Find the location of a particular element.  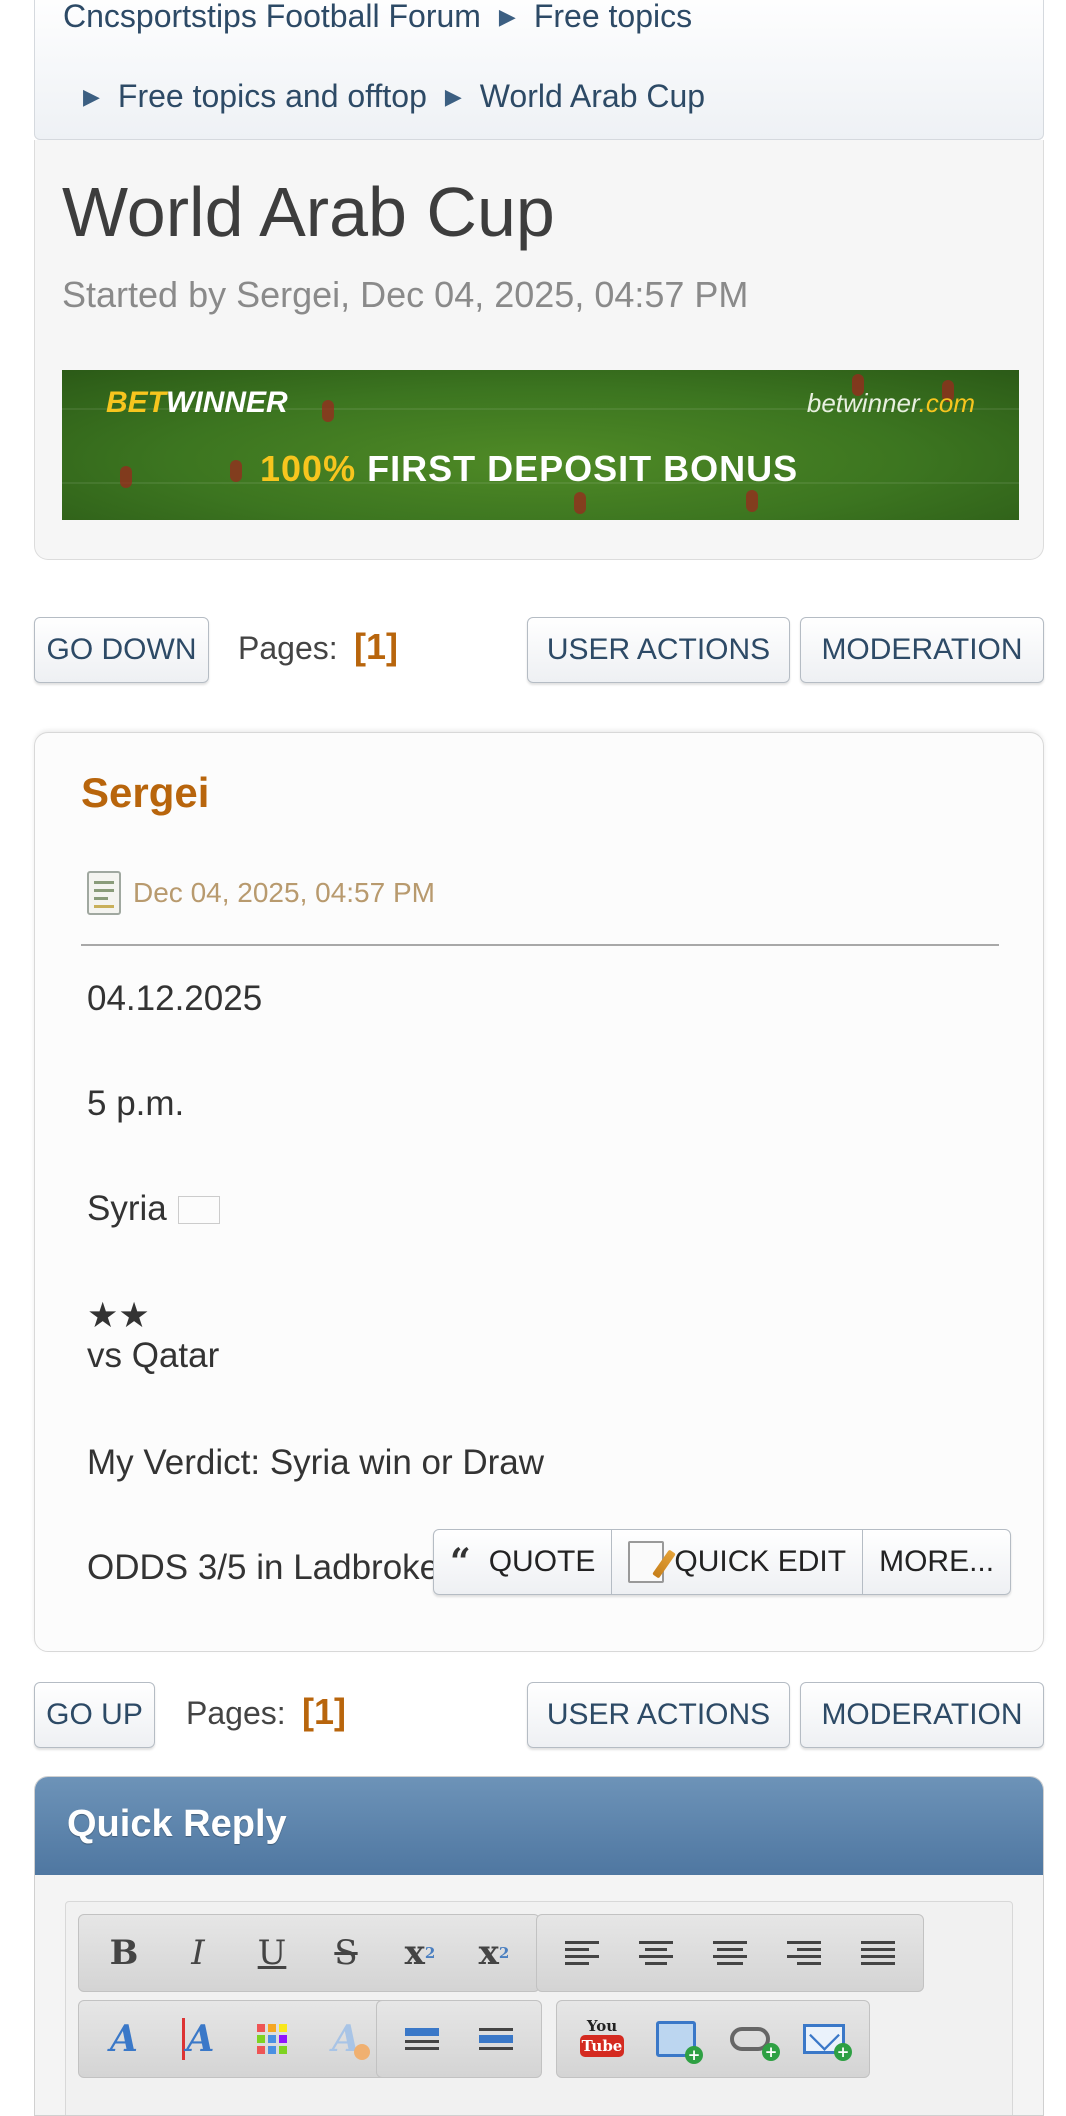

underline-icon: U is located at coordinates (272, 1953).